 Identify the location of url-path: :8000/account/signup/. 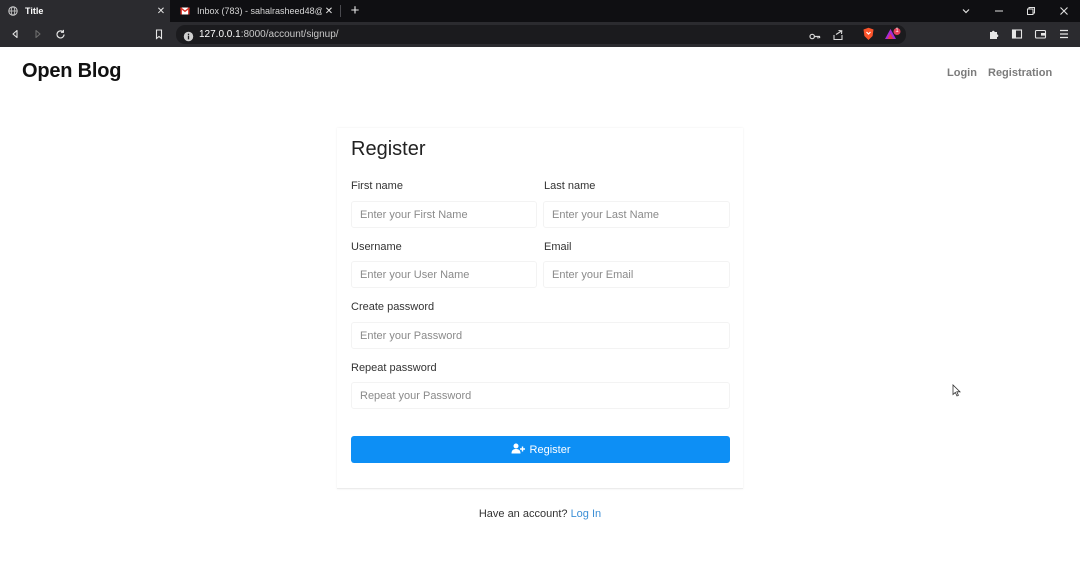
(289, 34).